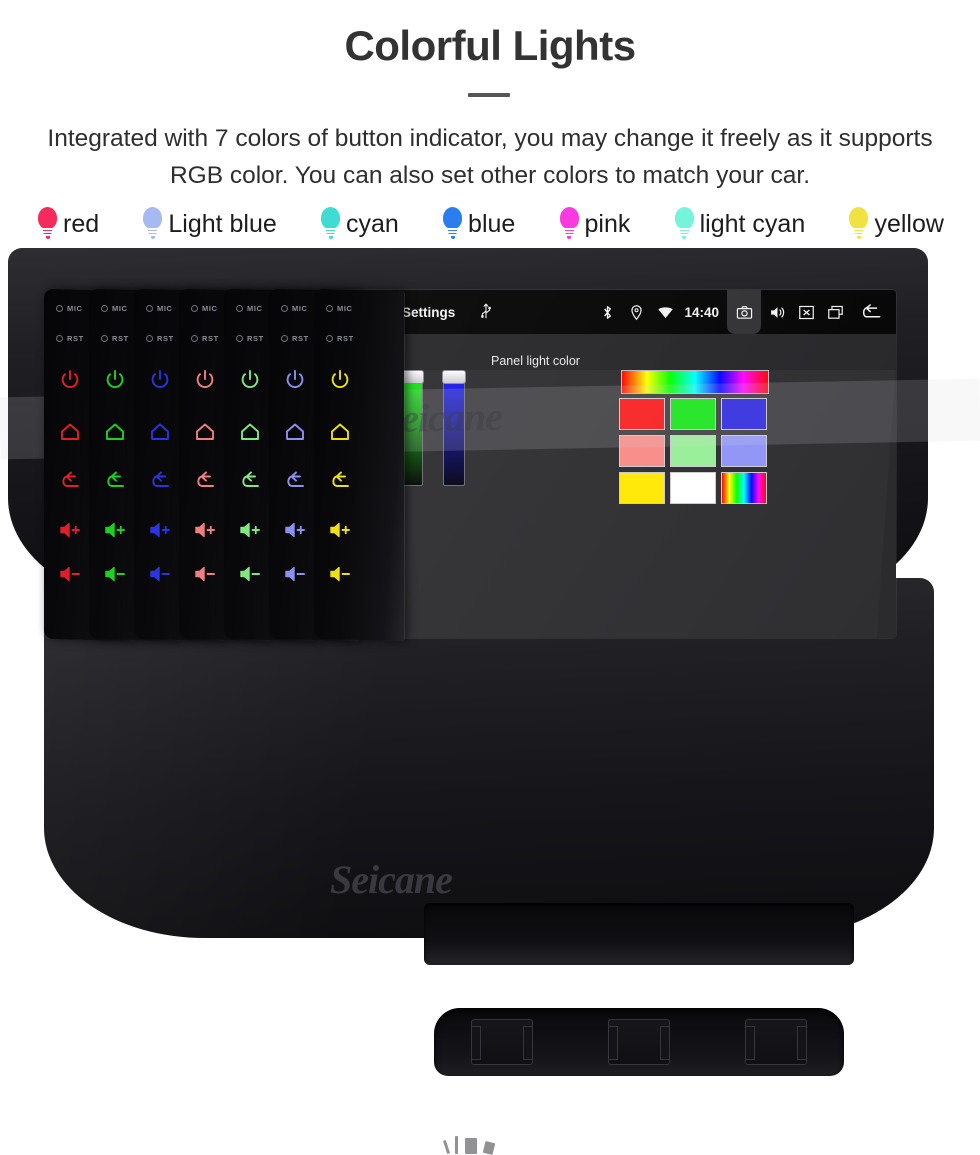 Image resolution: width=980 pixels, height=1155 pixels. I want to click on location-pin-icon, so click(637, 312).